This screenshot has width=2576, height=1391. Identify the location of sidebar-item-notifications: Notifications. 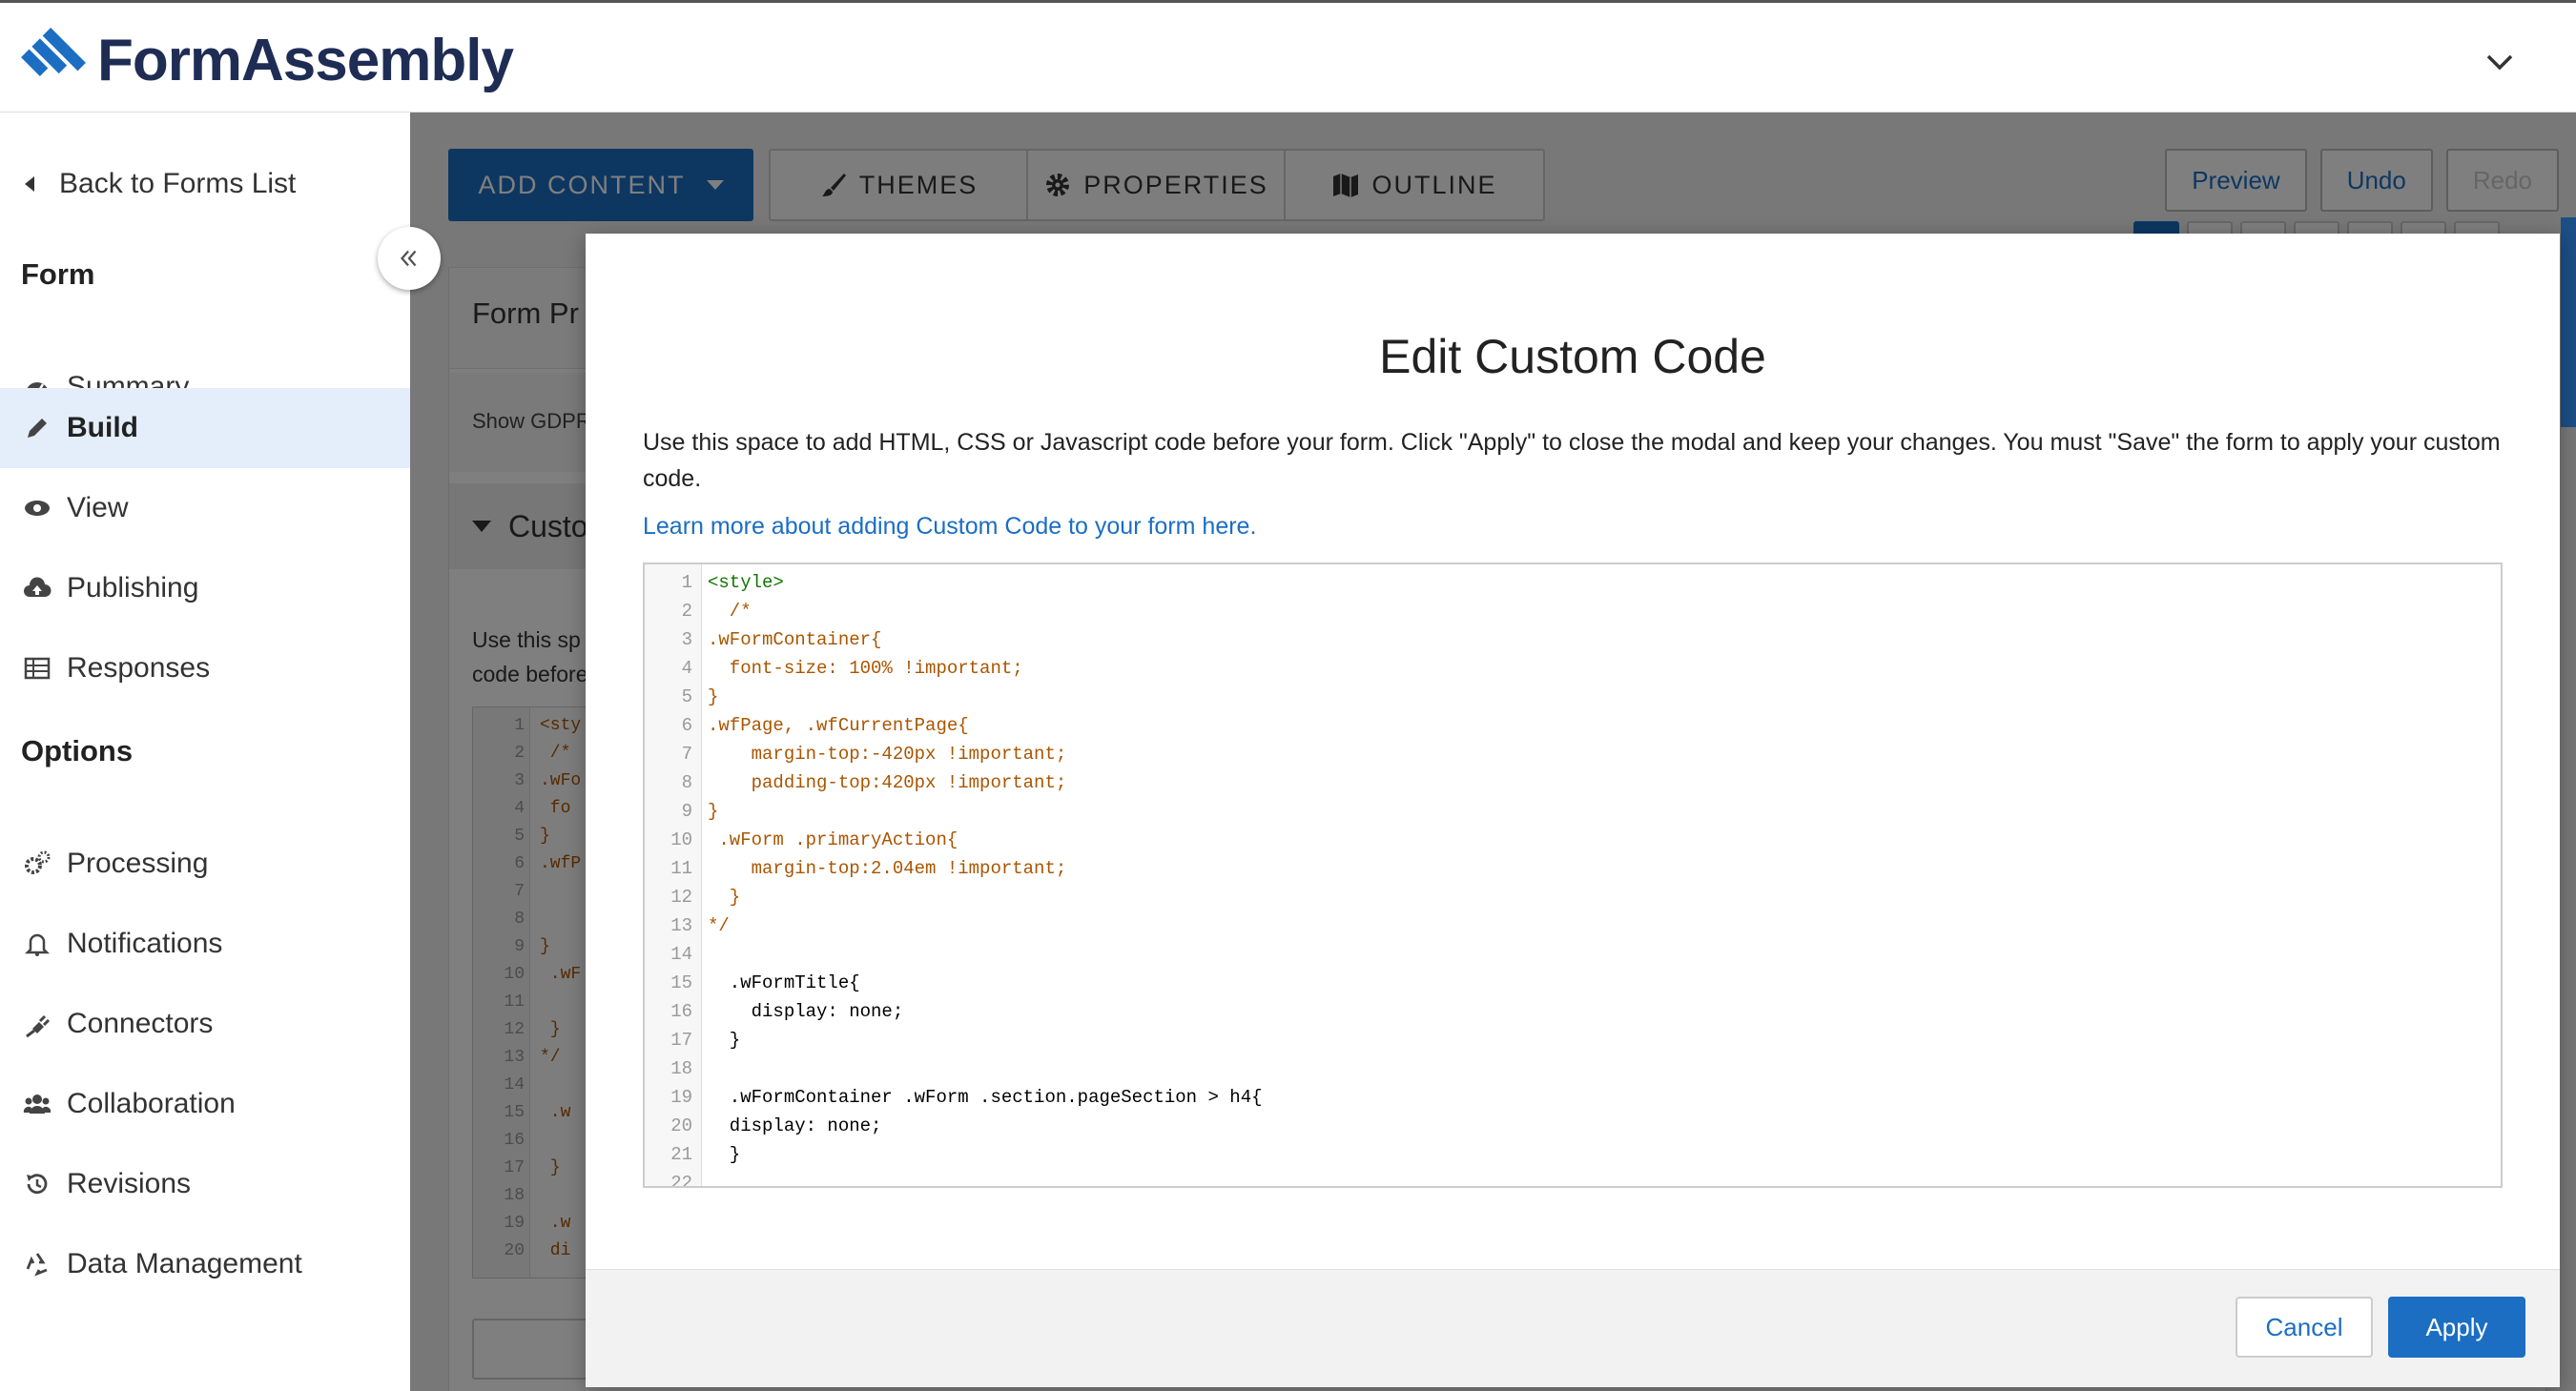
(205, 944).